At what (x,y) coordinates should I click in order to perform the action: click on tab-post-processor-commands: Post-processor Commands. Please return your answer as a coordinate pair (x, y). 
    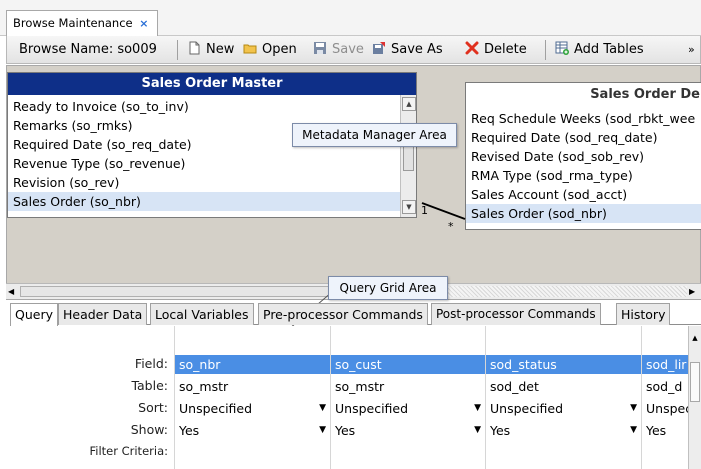
    Looking at the image, I should click on (516, 314).